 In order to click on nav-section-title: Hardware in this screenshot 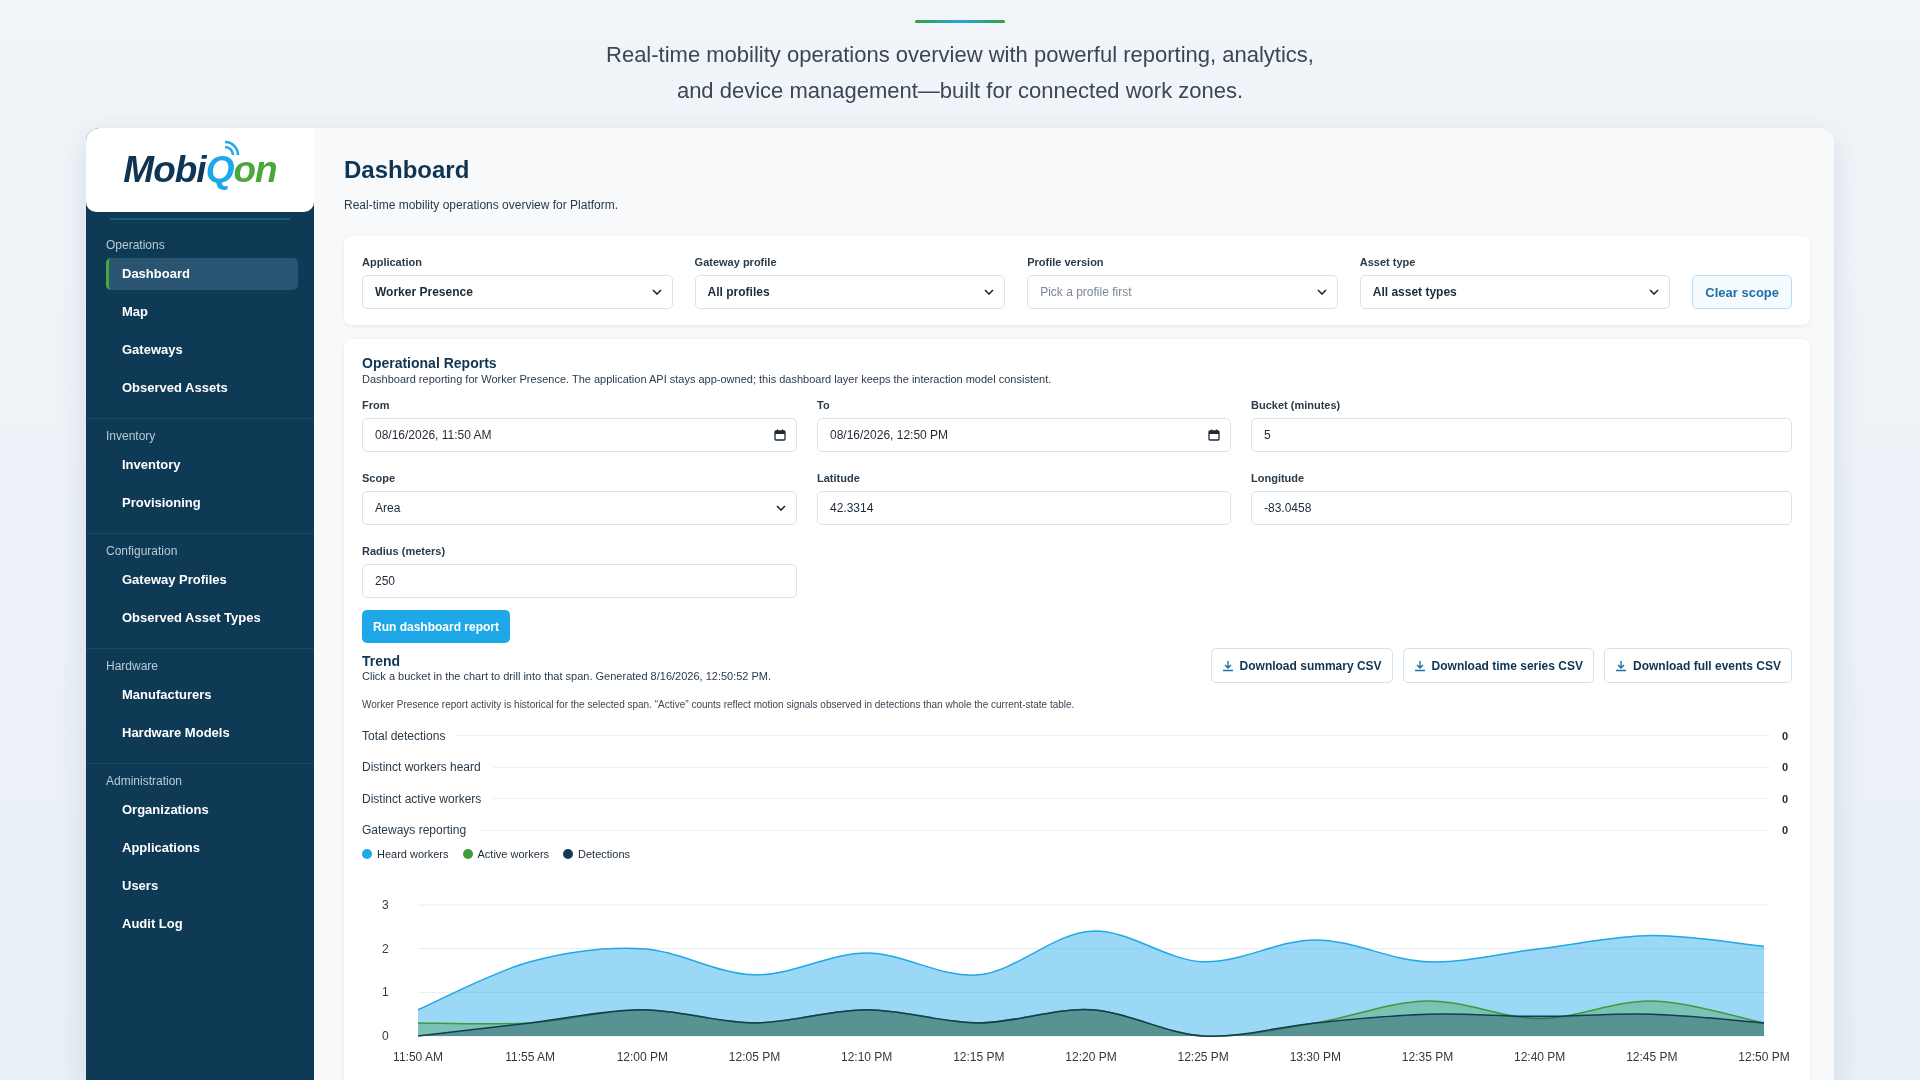, I will do `click(133, 666)`.